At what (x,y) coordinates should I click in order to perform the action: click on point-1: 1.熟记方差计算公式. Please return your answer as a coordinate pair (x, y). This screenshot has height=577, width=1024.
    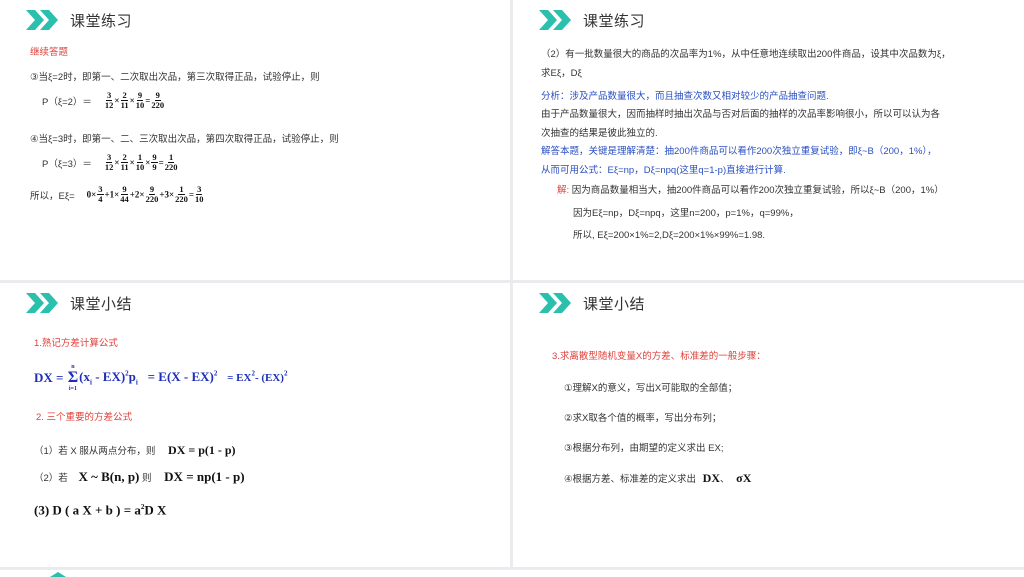
    Looking at the image, I should click on (76, 343).